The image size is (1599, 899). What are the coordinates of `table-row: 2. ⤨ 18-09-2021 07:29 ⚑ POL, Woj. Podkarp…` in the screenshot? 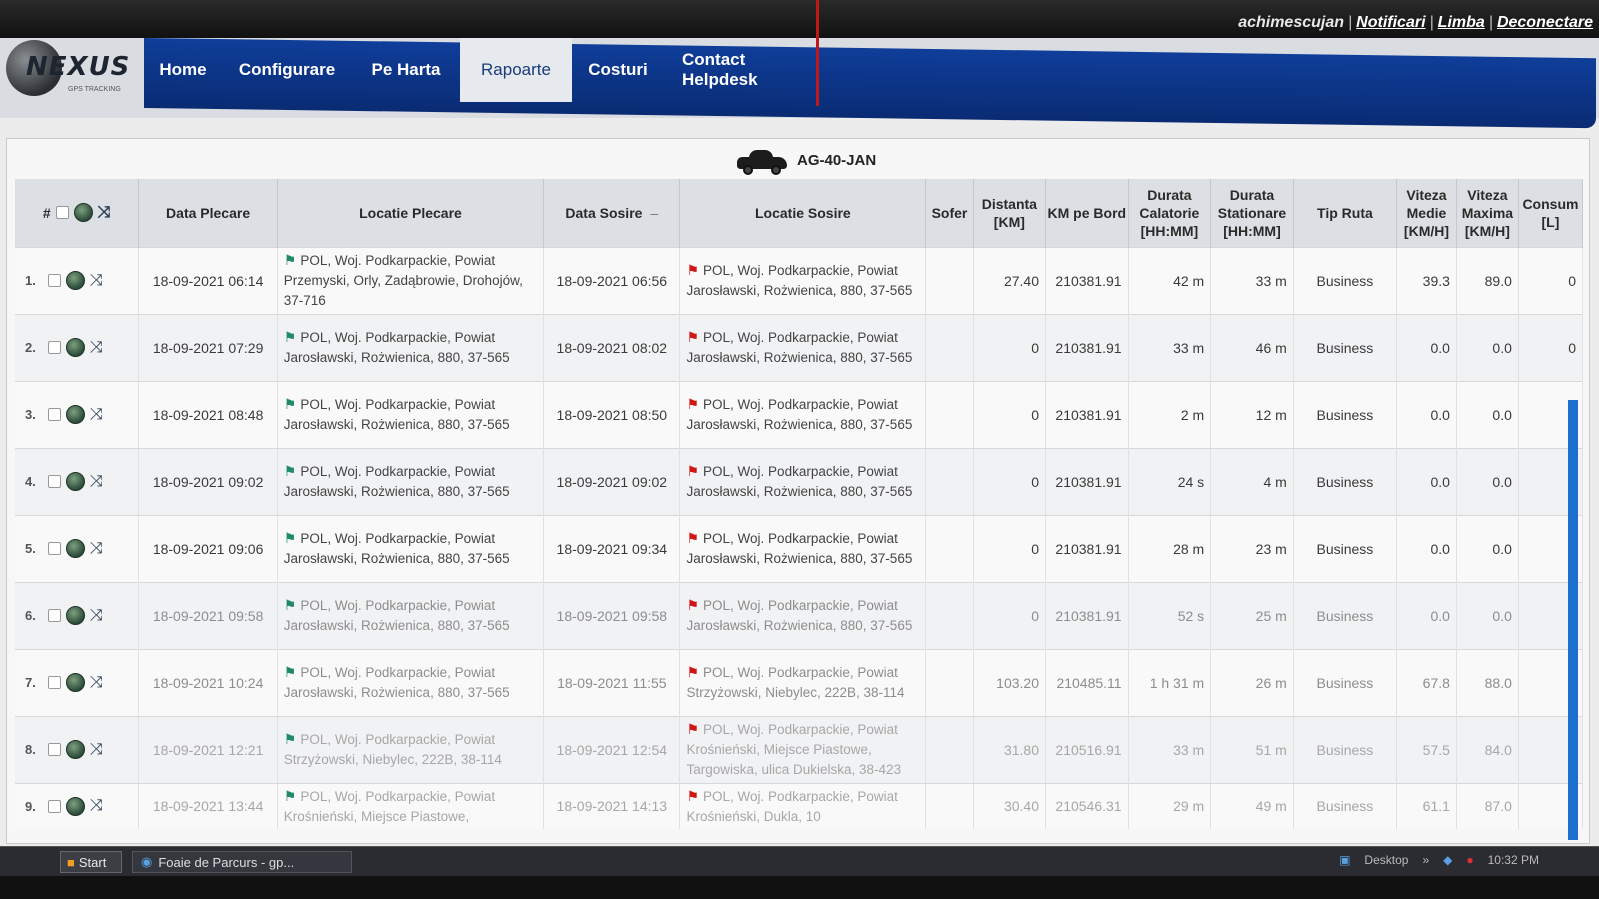 It's located at (799, 347).